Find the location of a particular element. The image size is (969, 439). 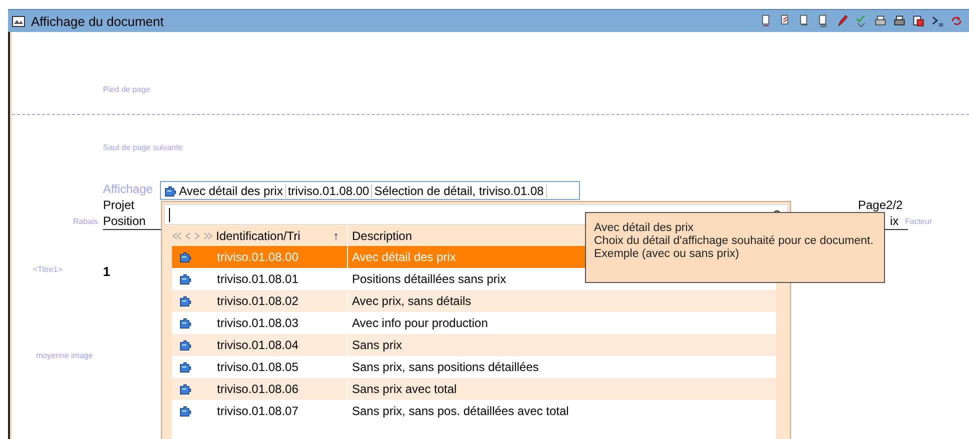

row-description: Sans prix, sans positions détaillées is located at coordinates (445, 367).